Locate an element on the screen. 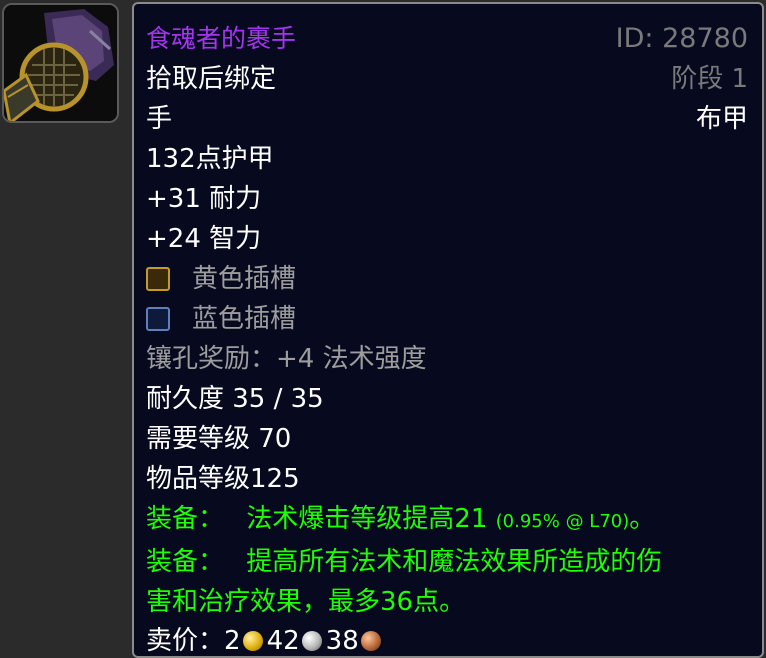 Image resolution: width=766 pixels, height=658 pixels. item-level: 物品等级125 is located at coordinates (223, 479).